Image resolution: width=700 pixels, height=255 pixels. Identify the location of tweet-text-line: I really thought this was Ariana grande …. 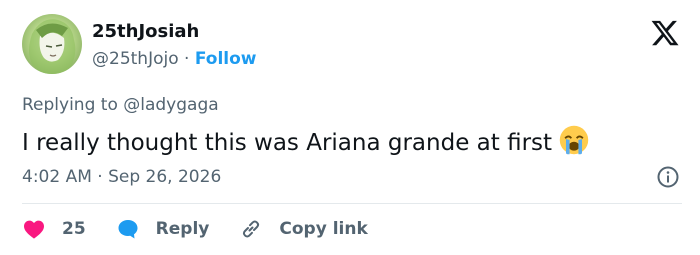
(306, 141).